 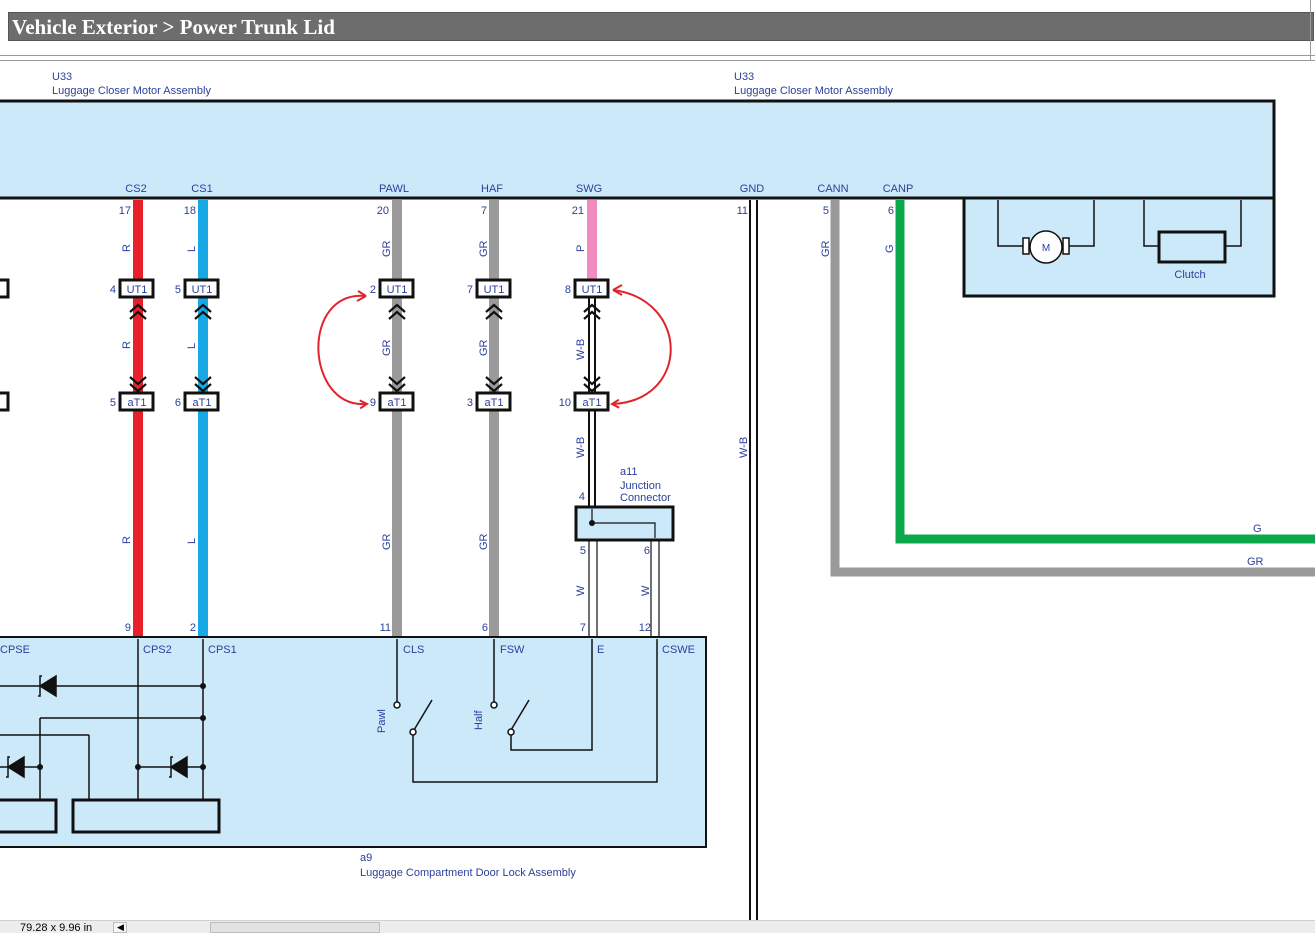 I want to click on pin-cann: CANN, so click(x=832, y=189).